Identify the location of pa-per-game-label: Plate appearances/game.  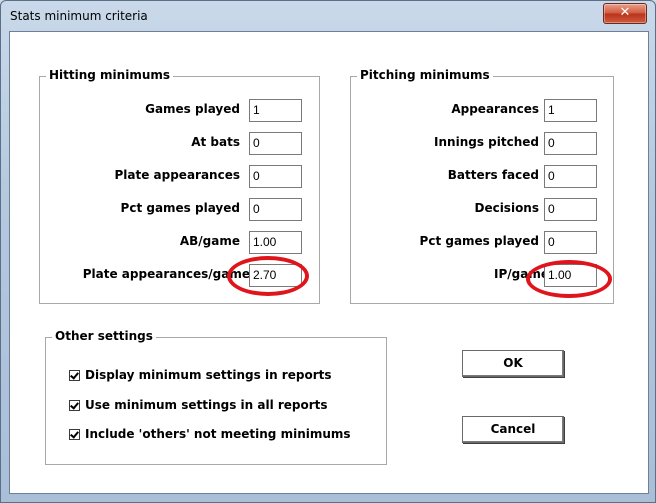
(166, 274).